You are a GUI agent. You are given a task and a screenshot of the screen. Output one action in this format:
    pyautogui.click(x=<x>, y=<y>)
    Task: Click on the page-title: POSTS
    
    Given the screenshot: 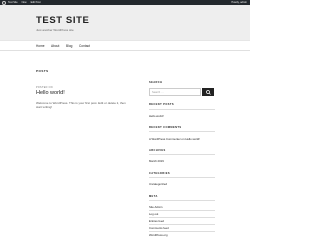 What is the action you would take?
    pyautogui.click(x=42, y=71)
    